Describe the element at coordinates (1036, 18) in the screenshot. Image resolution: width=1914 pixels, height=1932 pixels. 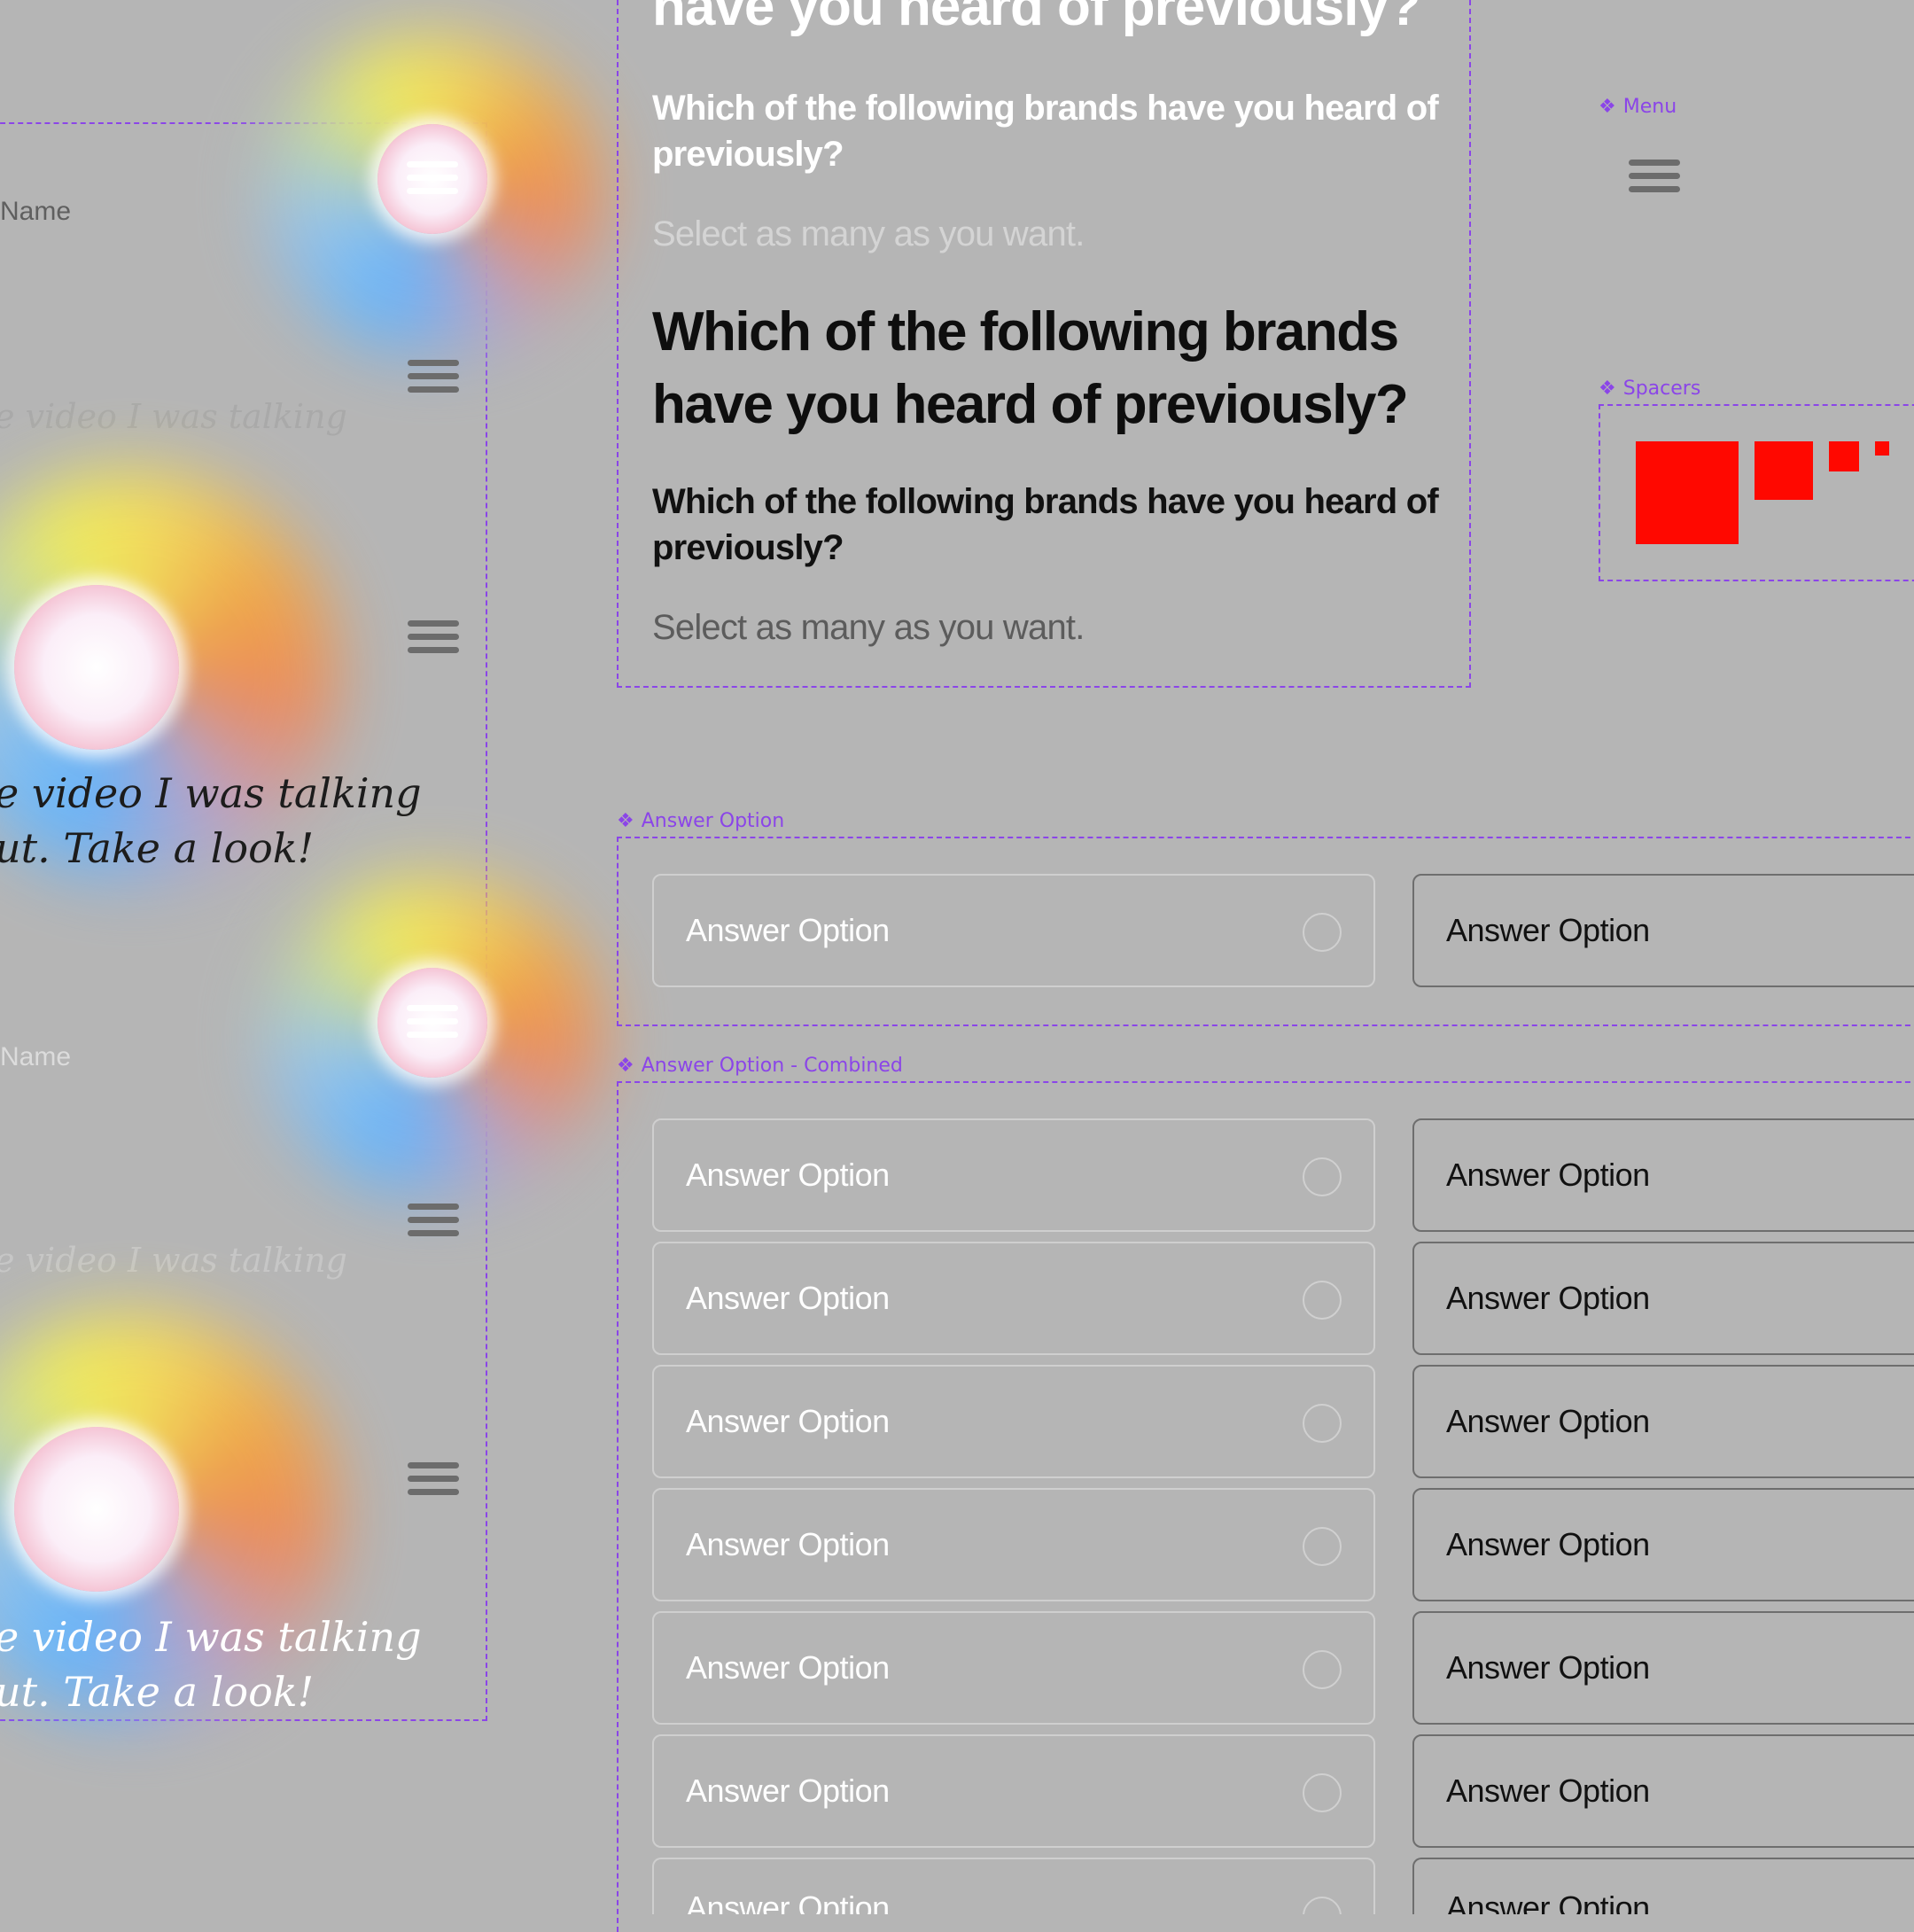
I see `top-heading: have you heard of previously?` at that location.